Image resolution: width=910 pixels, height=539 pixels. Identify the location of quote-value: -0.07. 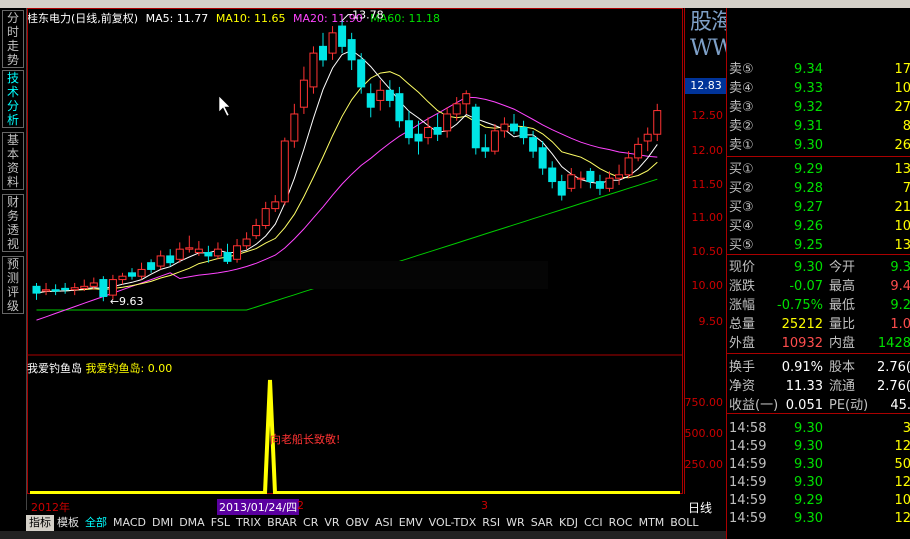
(806, 286).